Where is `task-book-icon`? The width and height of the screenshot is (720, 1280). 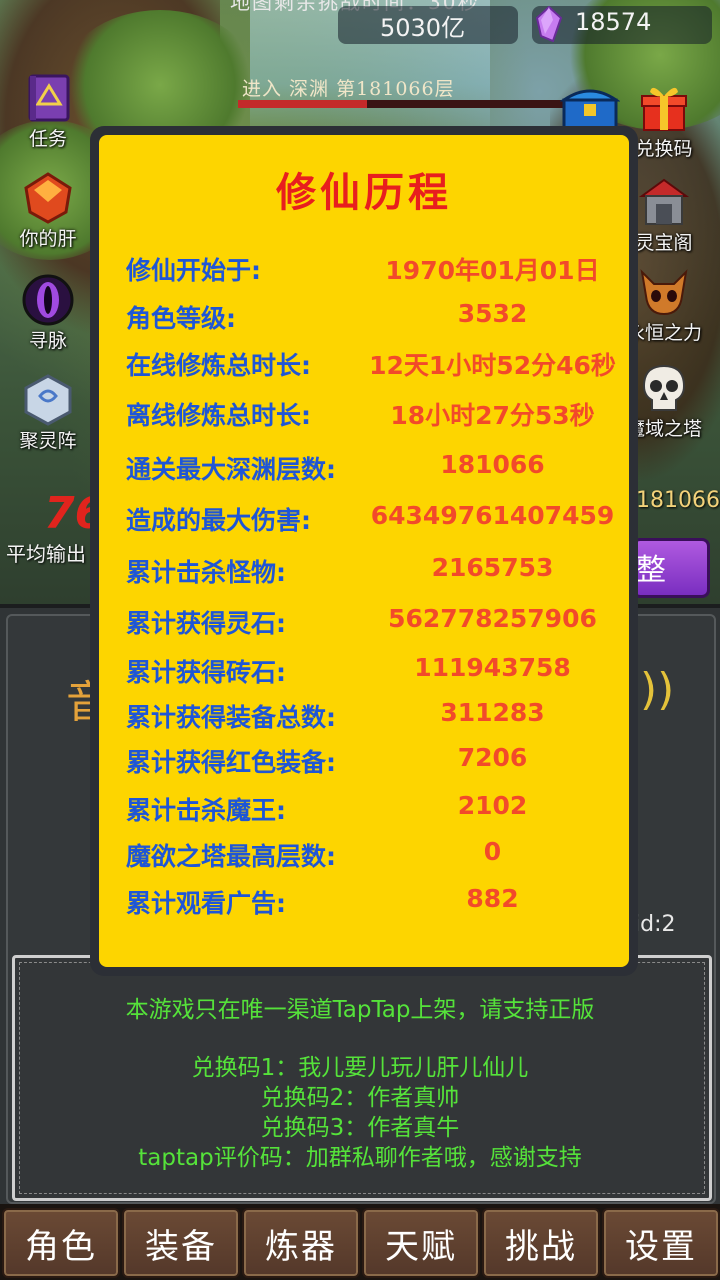 task-book-icon is located at coordinates (48, 98).